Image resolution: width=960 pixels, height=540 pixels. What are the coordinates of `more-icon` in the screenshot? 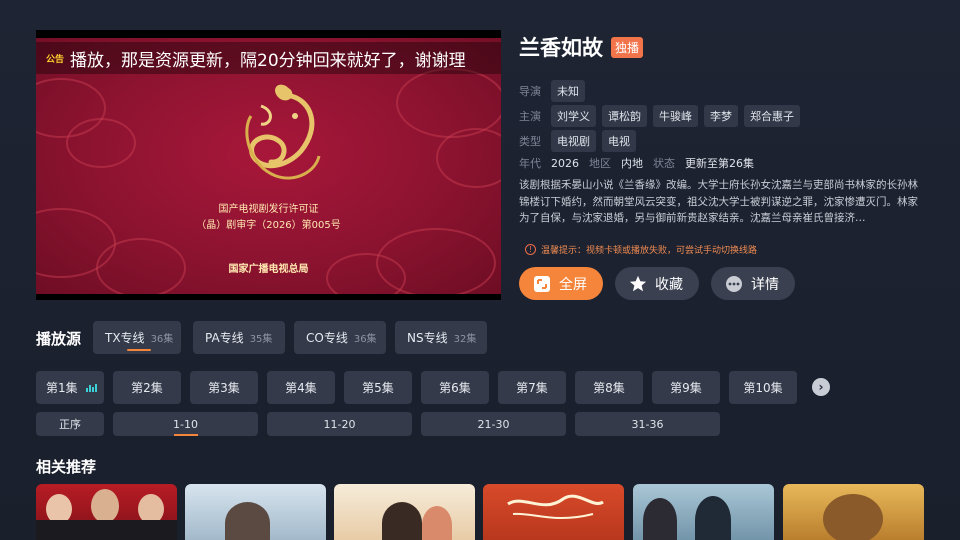 It's located at (734, 284).